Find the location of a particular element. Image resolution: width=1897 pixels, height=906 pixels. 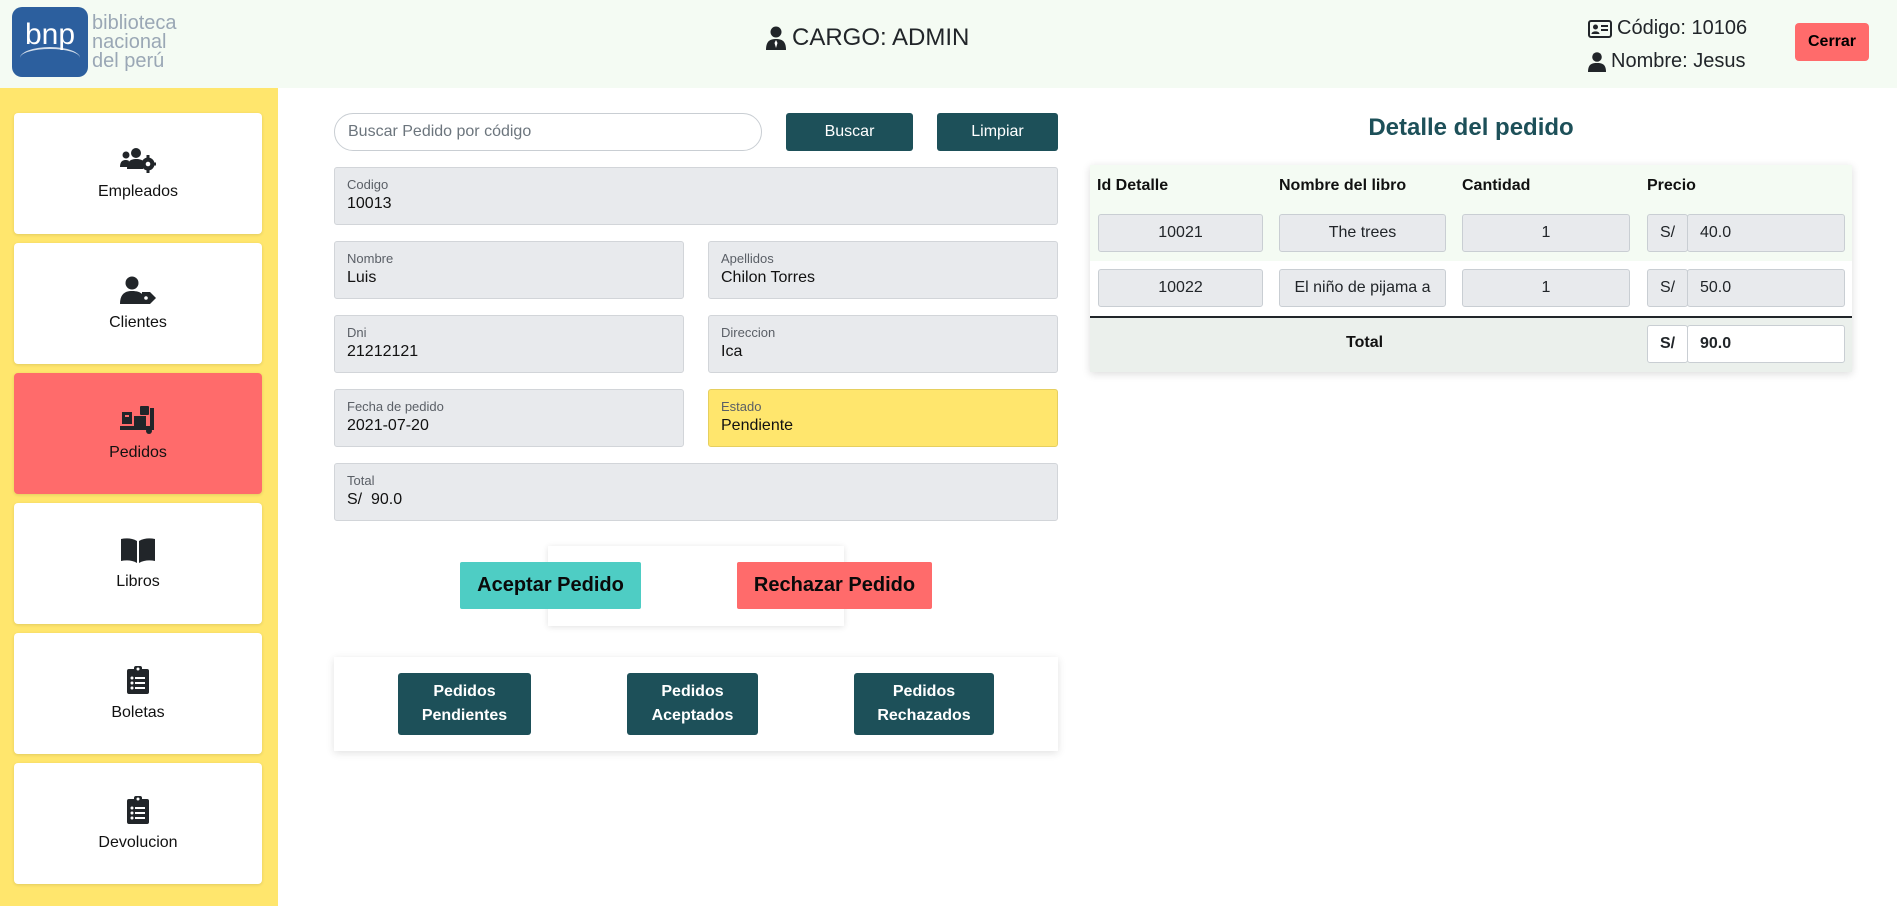

dni-field: Dni 21212121 is located at coordinates (509, 344).